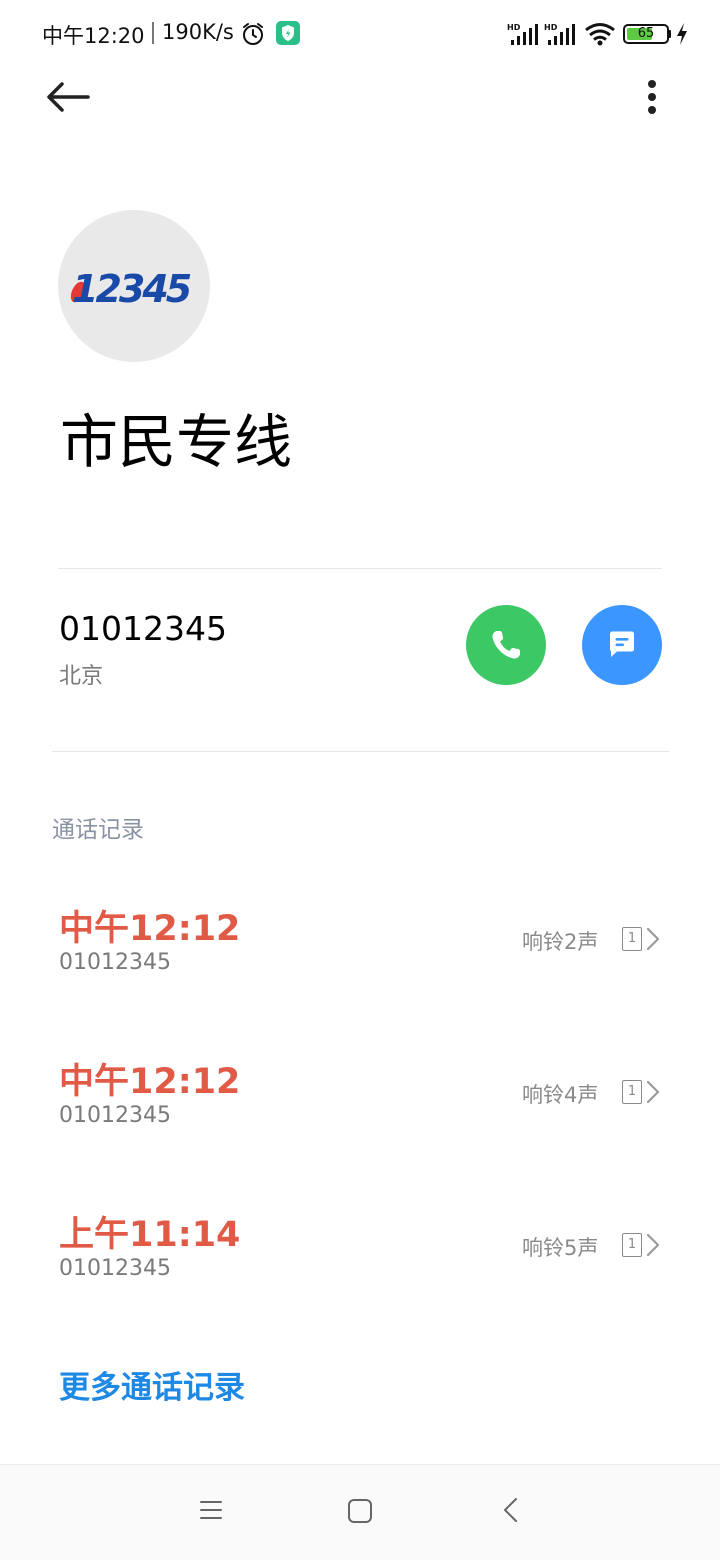 The height and width of the screenshot is (1560, 720). I want to click on call-log-item: 上午11:14 01012345 响铃5声 1, so click(360, 1266).